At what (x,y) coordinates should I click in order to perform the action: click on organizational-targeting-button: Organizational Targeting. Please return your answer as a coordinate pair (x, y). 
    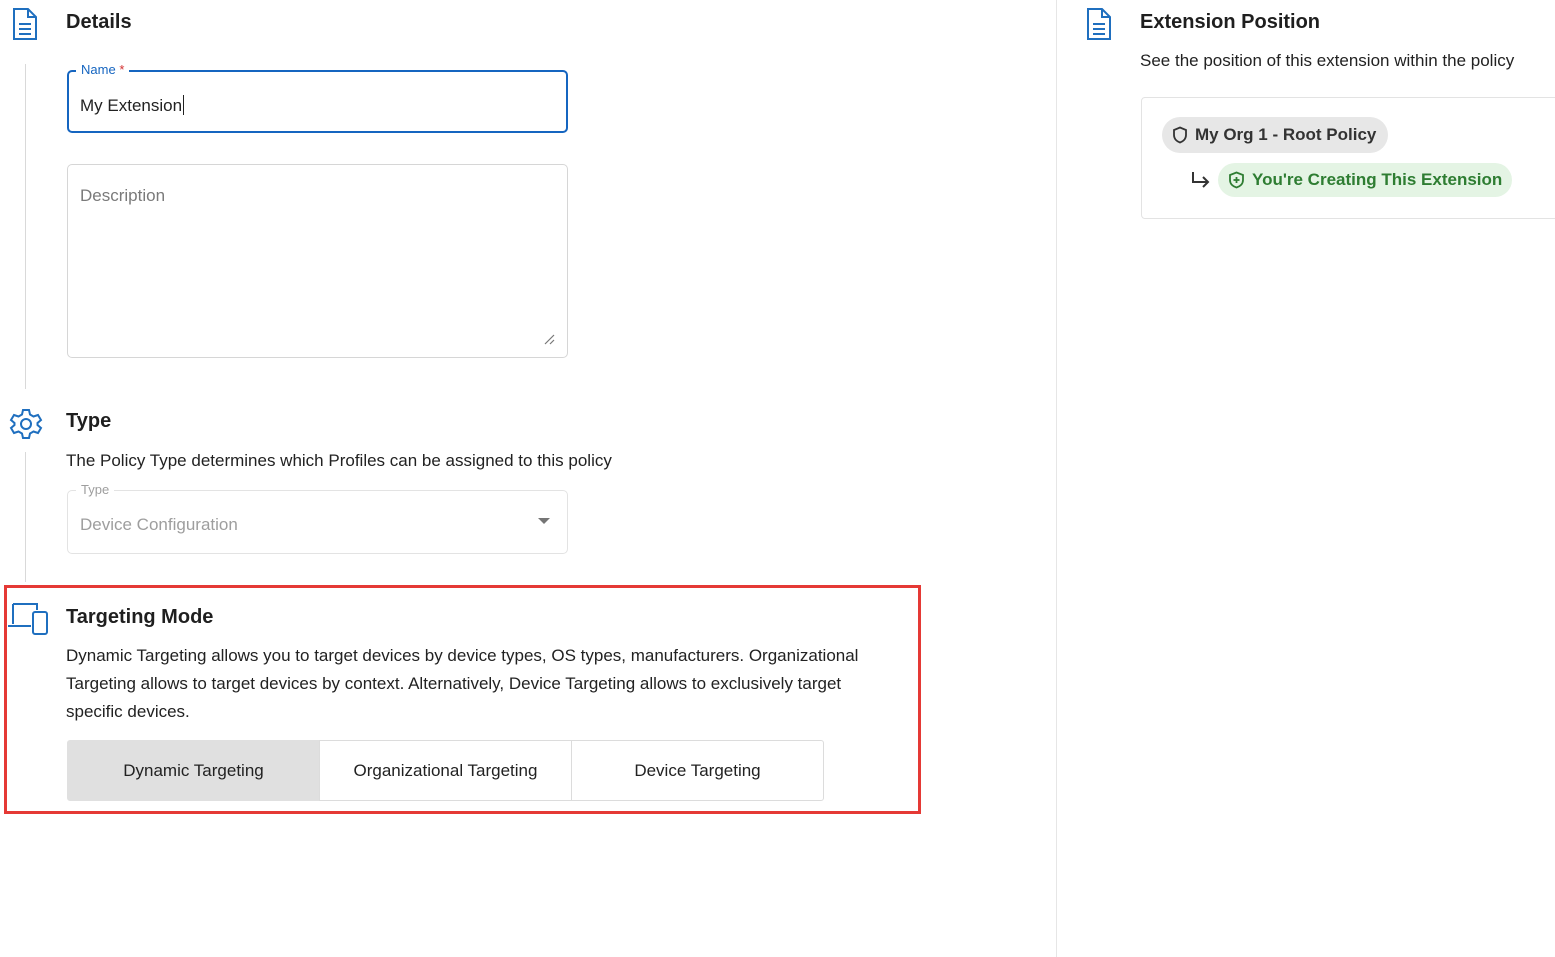
    Looking at the image, I should click on (445, 770).